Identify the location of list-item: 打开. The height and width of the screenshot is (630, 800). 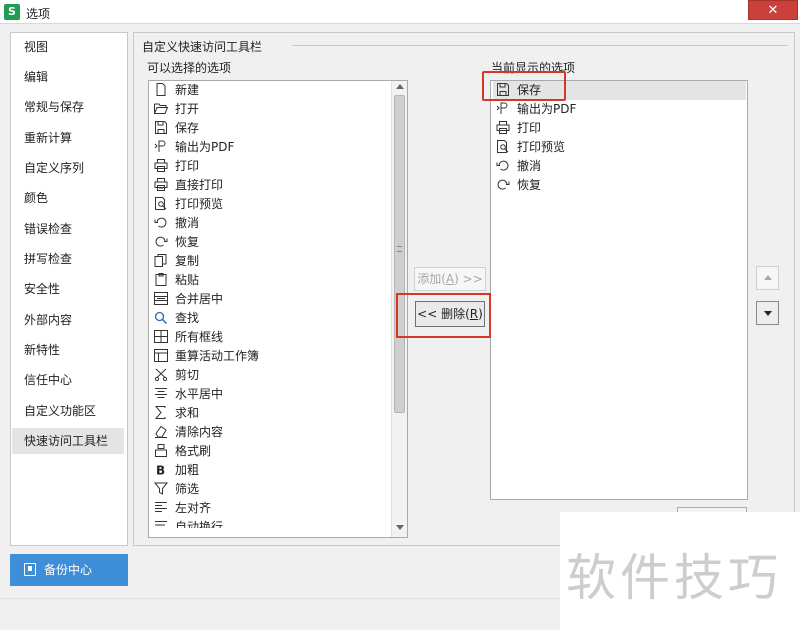
(175, 109).